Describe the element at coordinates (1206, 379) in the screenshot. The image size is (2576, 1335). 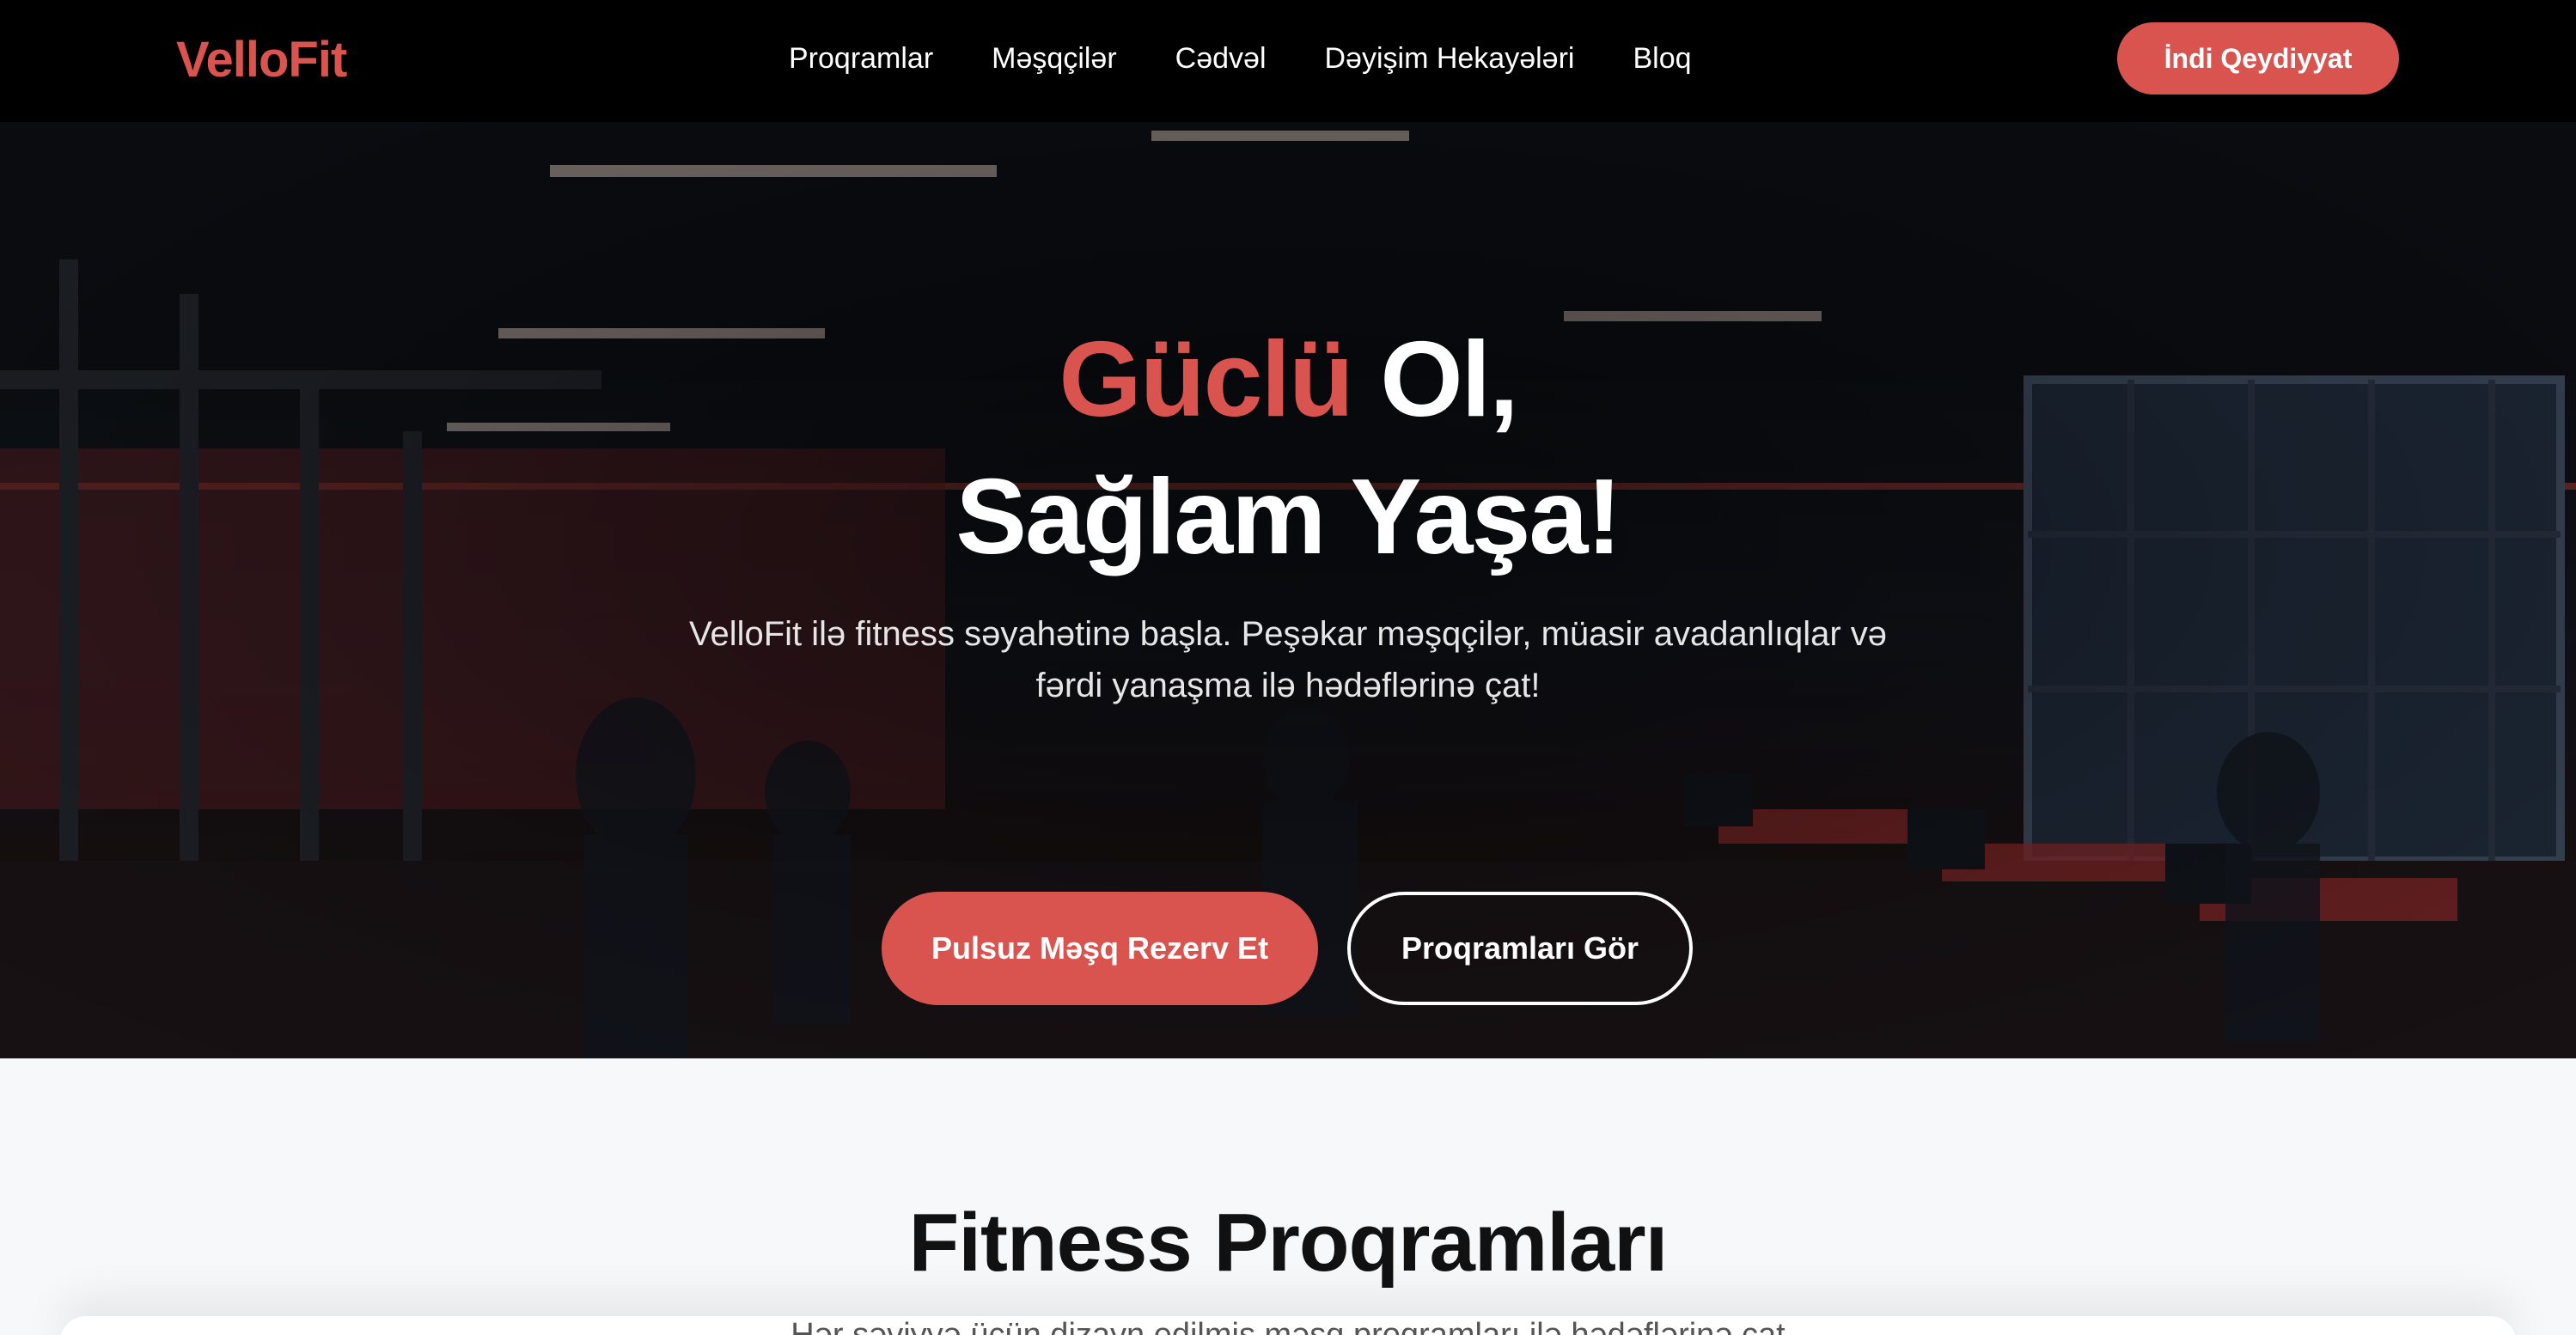
I see `hero-title-accent: Güclü` at that location.